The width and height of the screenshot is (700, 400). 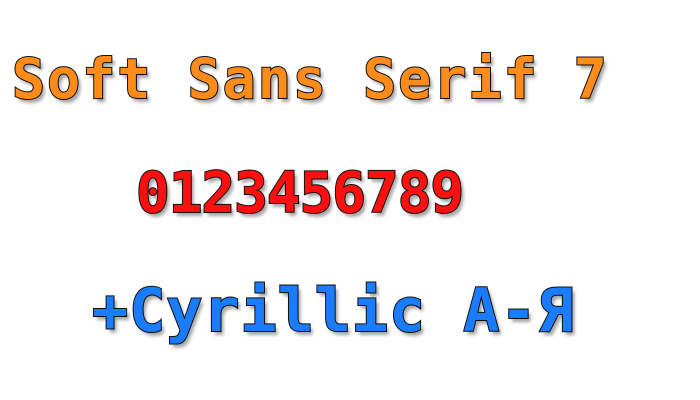 I want to click on font-name-line: Soft Sans Serif 7, so click(x=310, y=79).